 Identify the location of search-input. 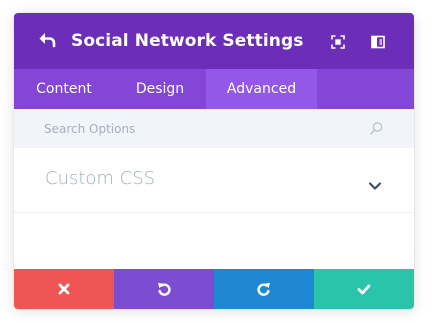
(184, 128).